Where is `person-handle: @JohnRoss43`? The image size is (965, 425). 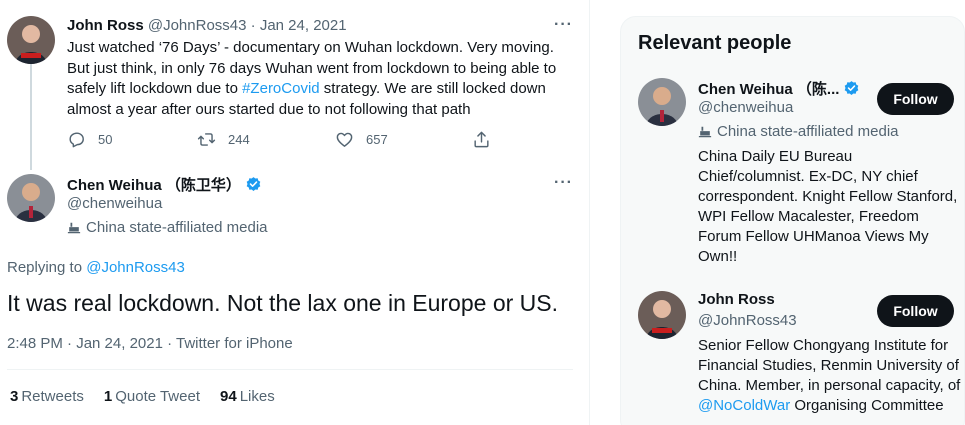 person-handle: @JohnRoss43 is located at coordinates (747, 320).